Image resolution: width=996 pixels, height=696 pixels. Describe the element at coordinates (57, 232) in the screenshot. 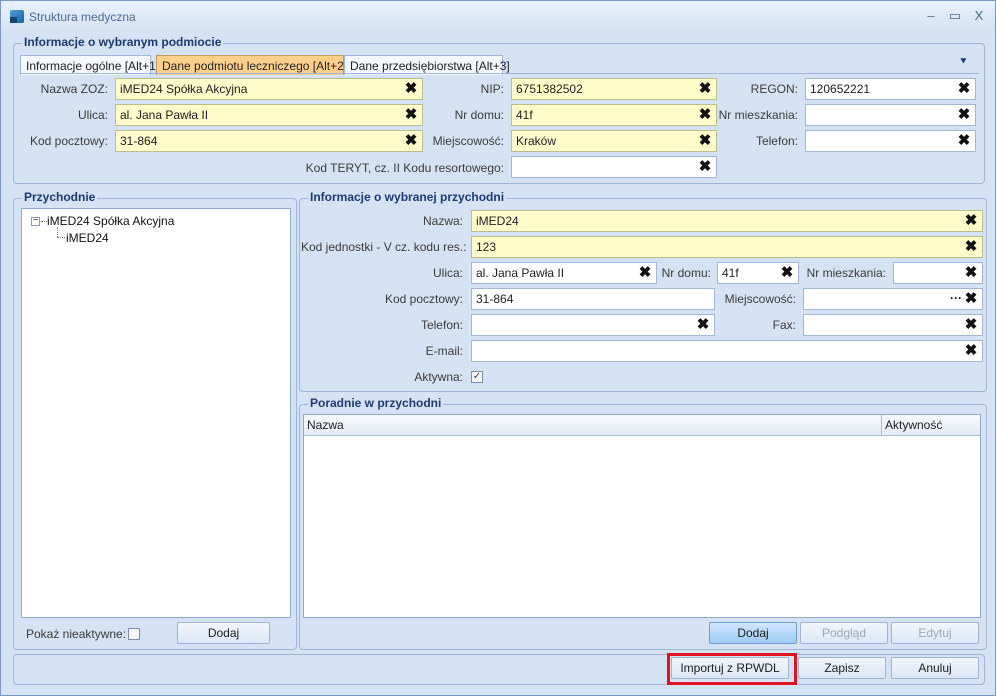

I see `tree-connector` at that location.